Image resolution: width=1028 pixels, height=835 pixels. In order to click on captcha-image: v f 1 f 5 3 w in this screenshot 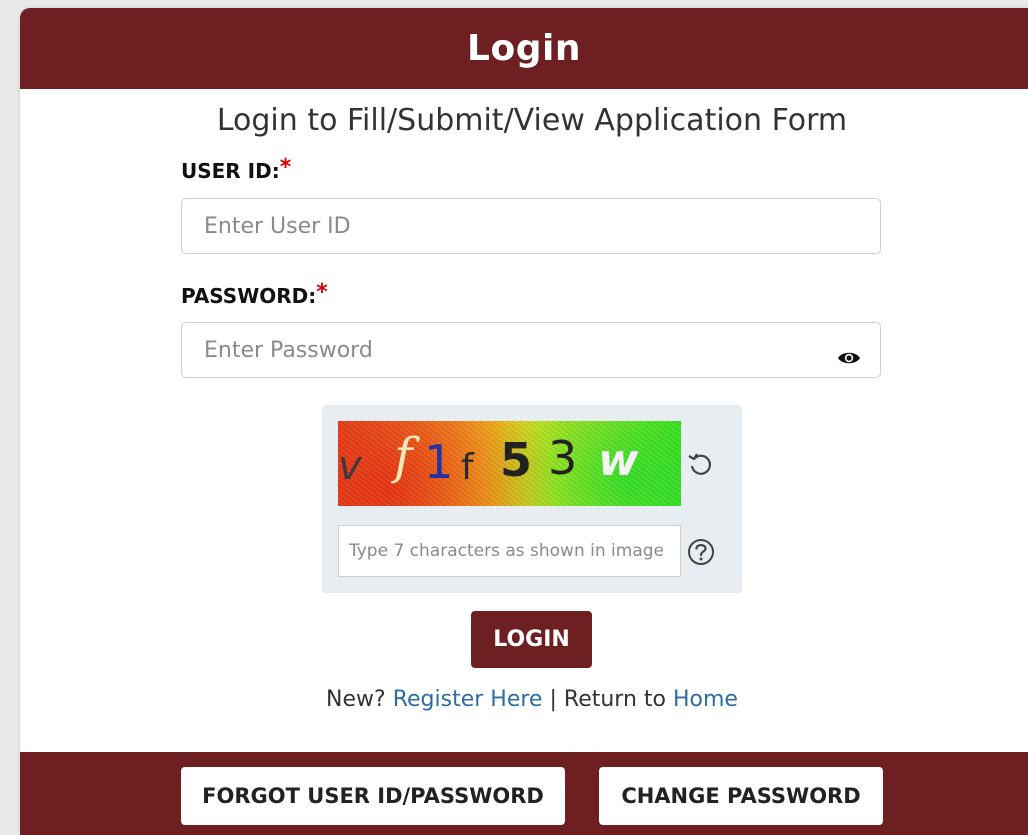, I will do `click(509, 463)`.